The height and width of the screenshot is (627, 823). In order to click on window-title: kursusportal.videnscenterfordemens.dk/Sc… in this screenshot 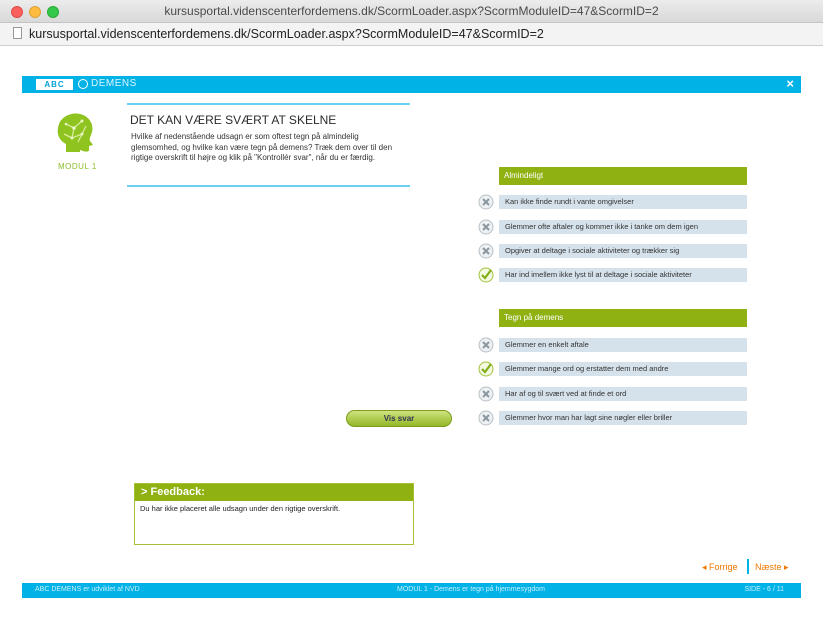, I will do `click(411, 11)`.